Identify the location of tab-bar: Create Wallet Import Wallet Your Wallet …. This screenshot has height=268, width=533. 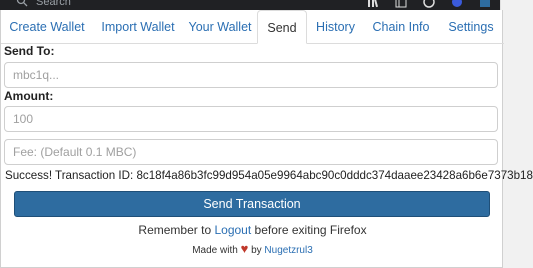
(252, 27).